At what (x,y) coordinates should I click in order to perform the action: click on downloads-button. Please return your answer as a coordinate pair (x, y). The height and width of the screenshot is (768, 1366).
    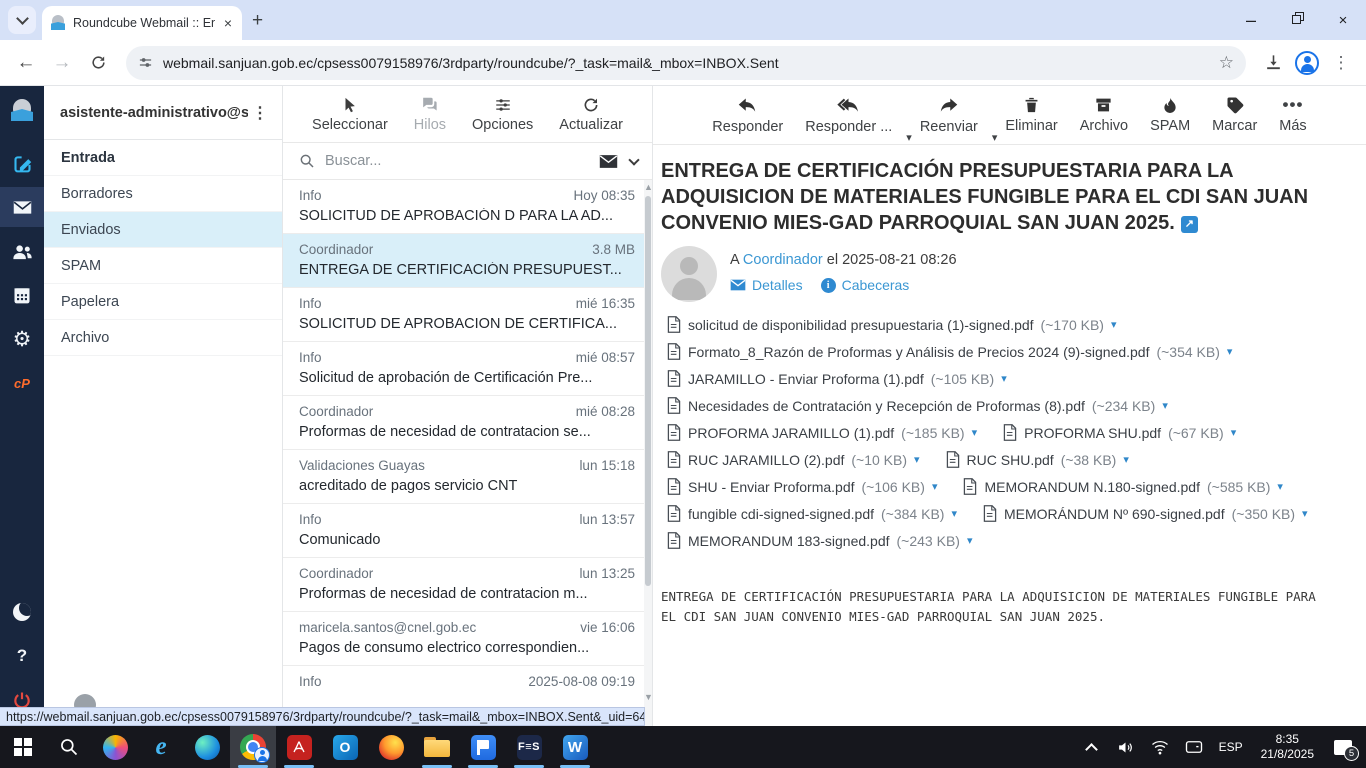
    Looking at the image, I should click on (1273, 63).